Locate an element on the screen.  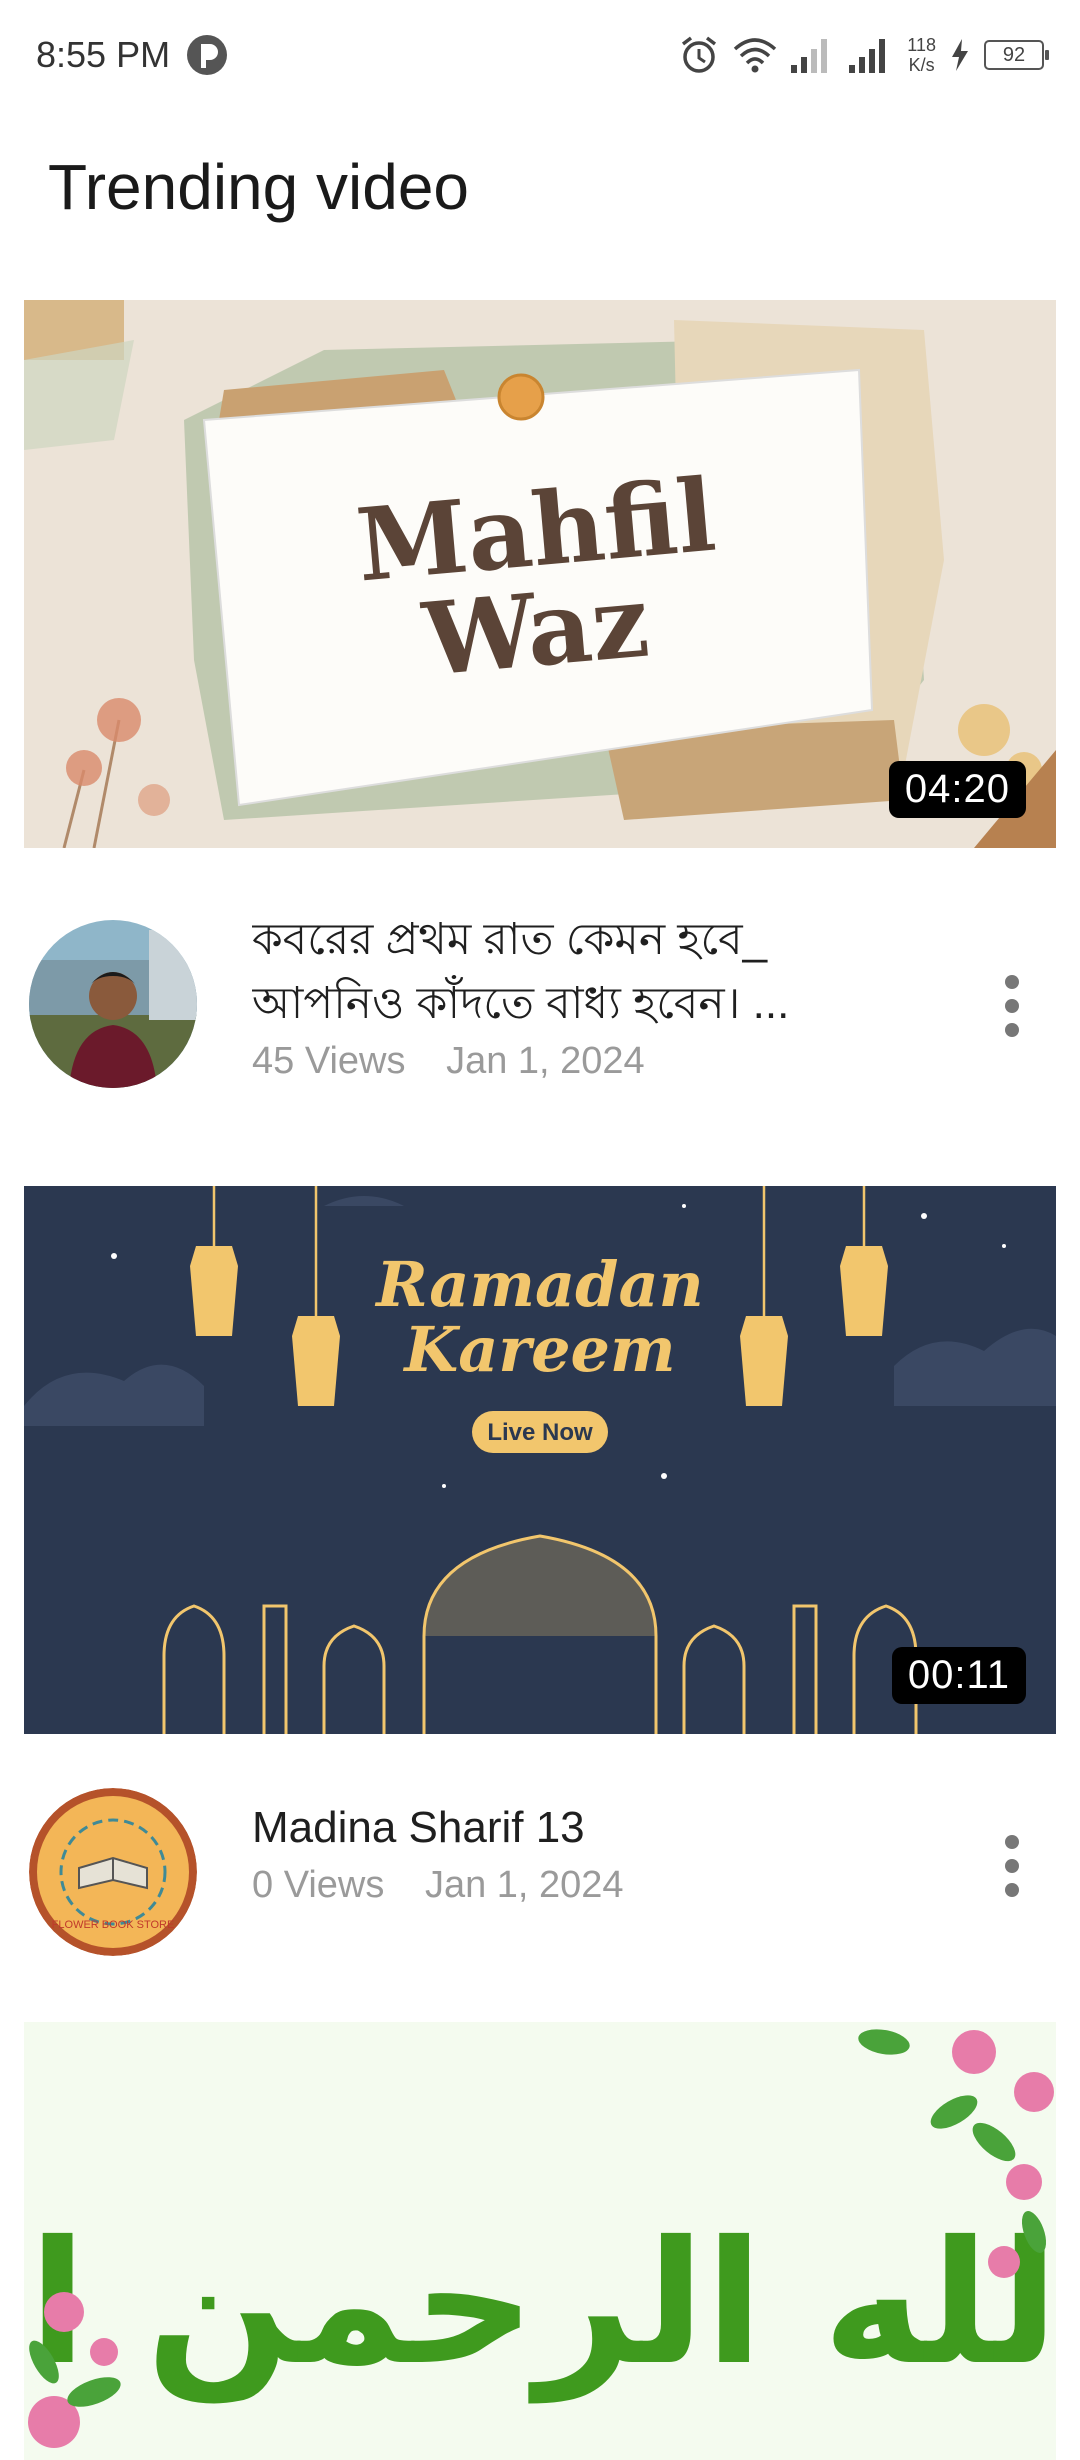
avatar-logo: FLOWER BOOK STORE is located at coordinates (113, 1872).